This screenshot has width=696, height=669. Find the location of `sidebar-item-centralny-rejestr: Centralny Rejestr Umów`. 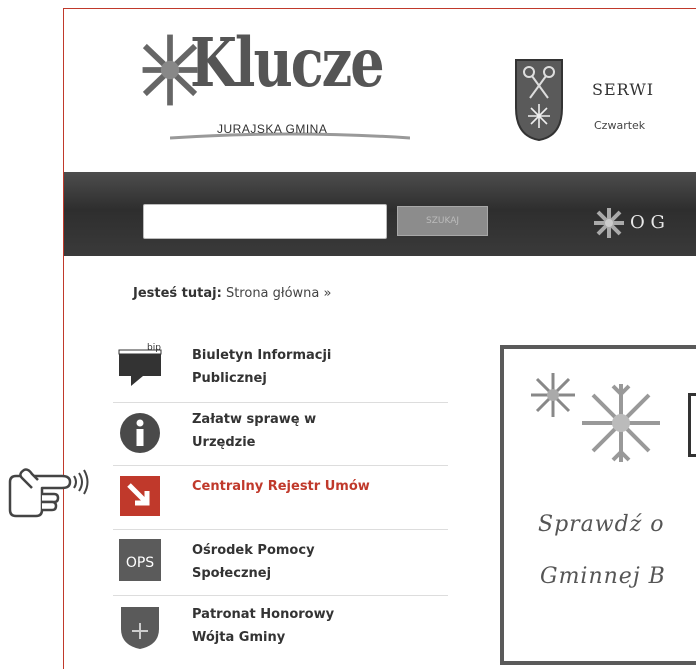

sidebar-item-centralny-rejestr: Centralny Rejestr Umów is located at coordinates (280, 497).